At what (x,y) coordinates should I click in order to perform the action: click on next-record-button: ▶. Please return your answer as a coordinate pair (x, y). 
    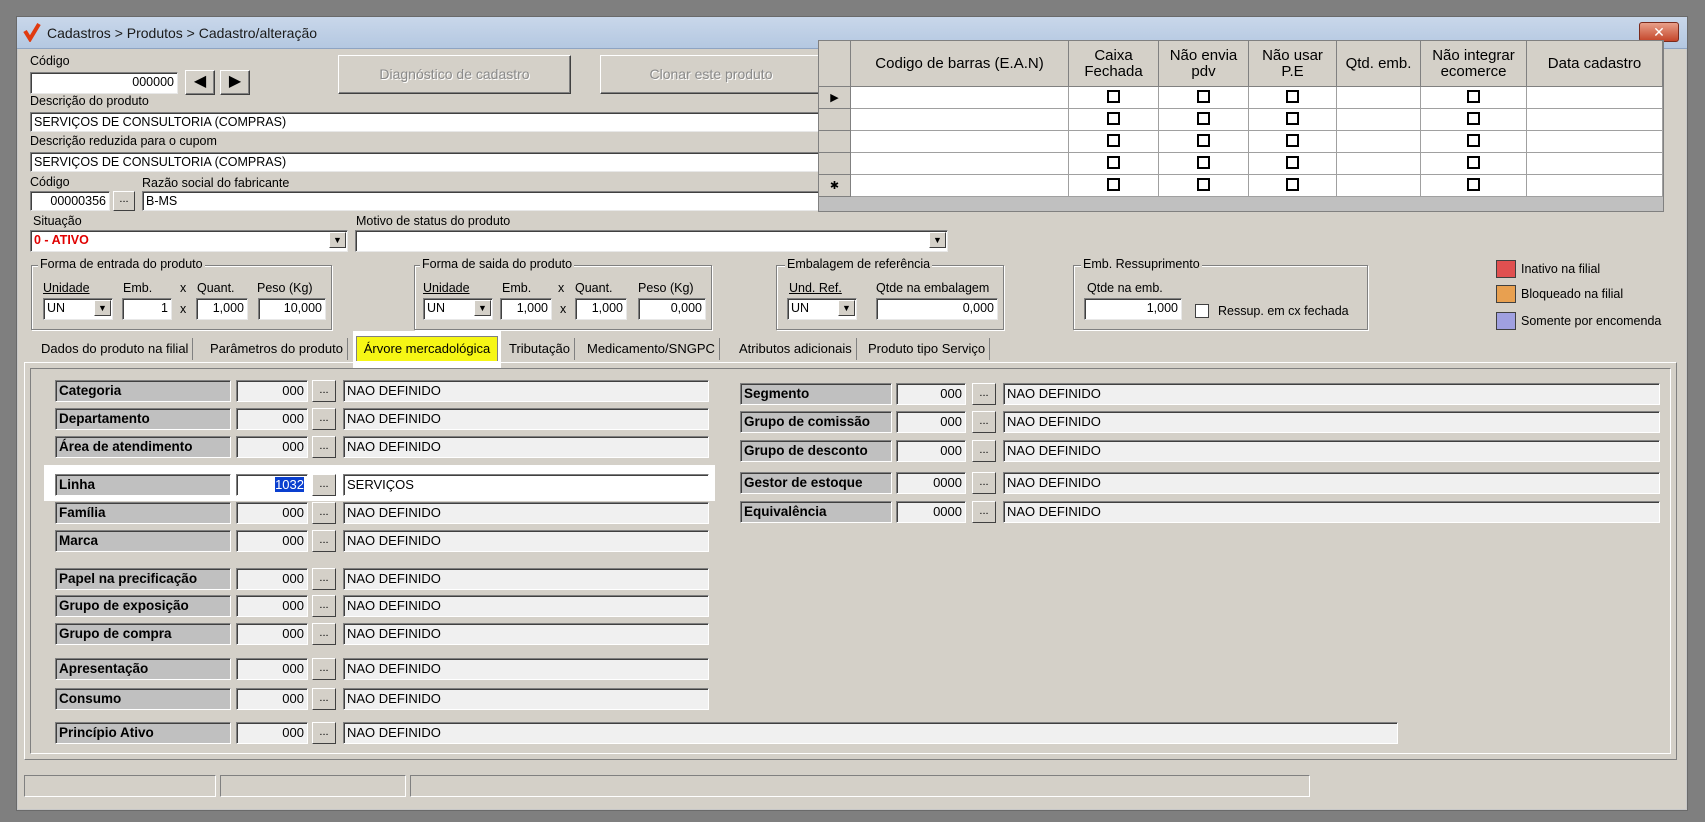
    Looking at the image, I should click on (235, 82).